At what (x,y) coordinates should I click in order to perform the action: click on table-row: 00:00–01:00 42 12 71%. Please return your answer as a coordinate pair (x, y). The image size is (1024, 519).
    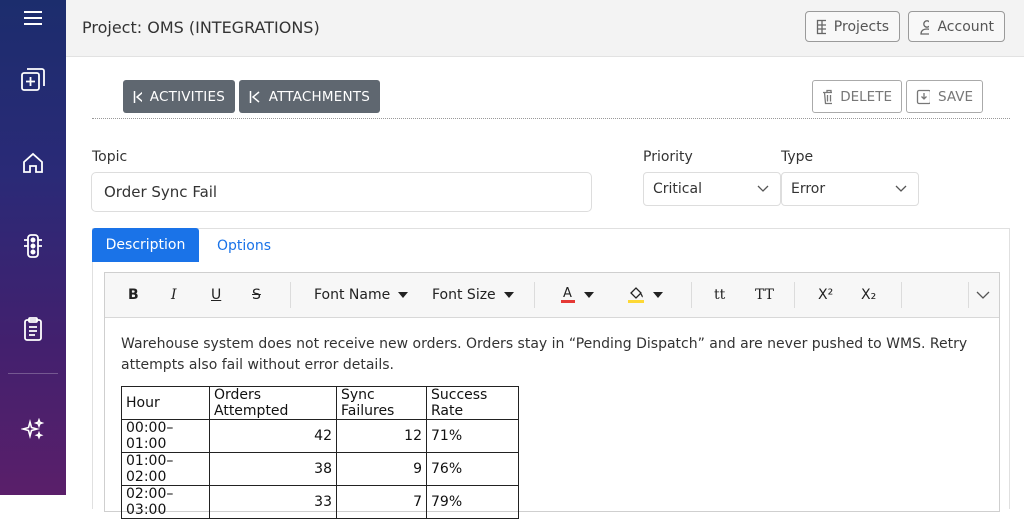
    Looking at the image, I should click on (320, 436).